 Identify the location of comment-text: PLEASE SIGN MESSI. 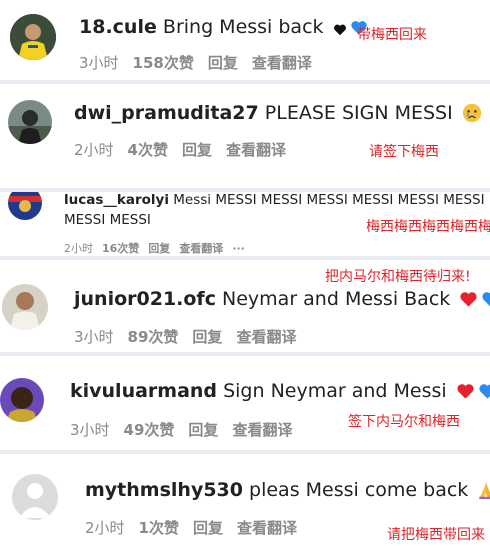
(358, 113).